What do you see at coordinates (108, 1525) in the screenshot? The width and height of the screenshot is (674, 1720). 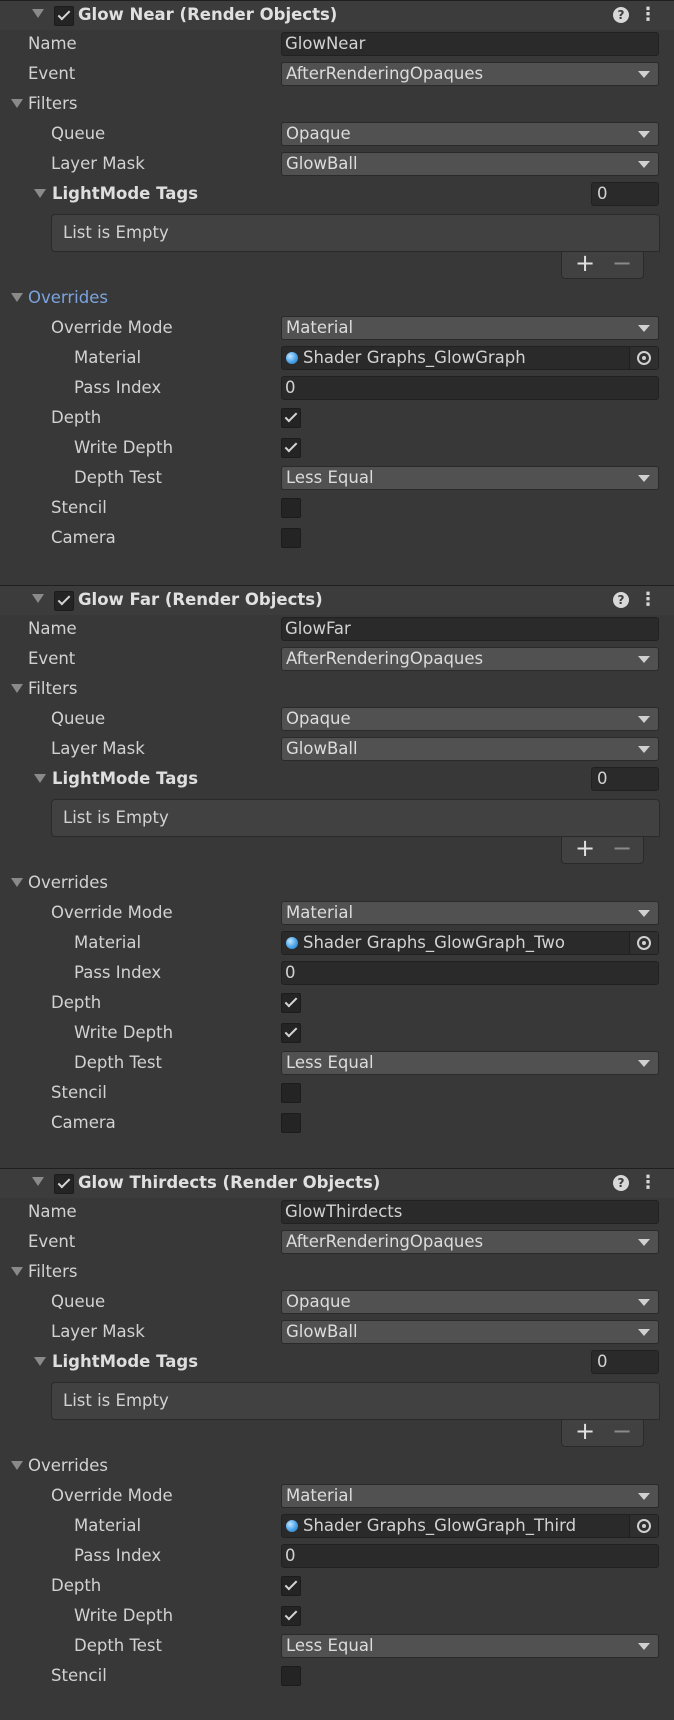 I see `material-label: Material` at bounding box center [108, 1525].